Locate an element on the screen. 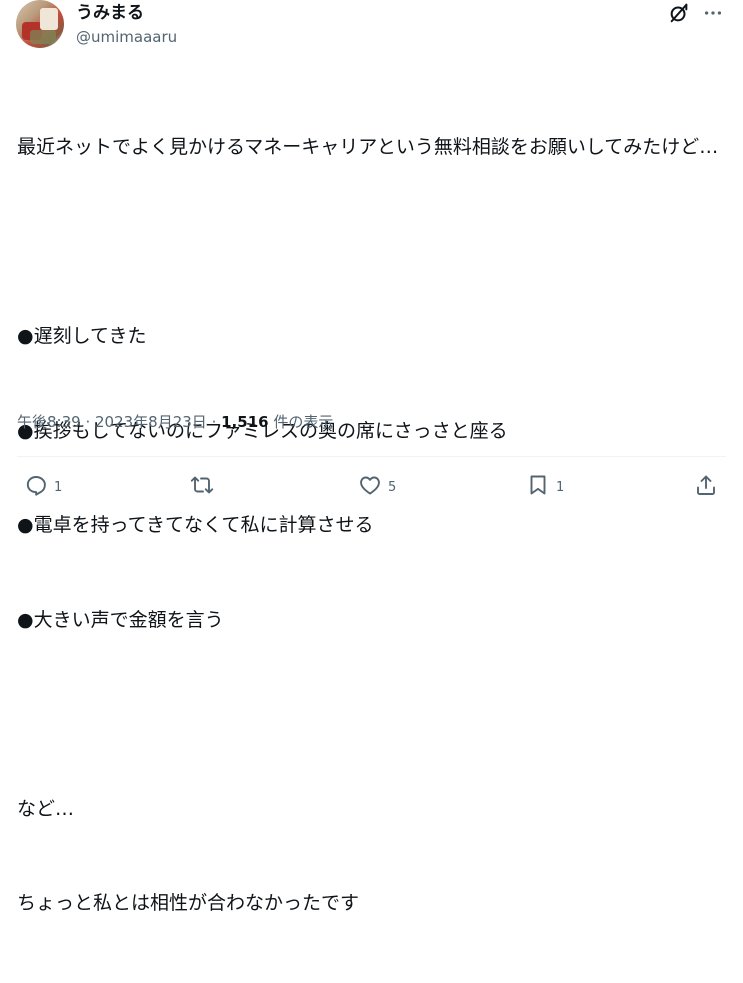 The height and width of the screenshot is (983, 743). avatar is located at coordinates (40, 24).